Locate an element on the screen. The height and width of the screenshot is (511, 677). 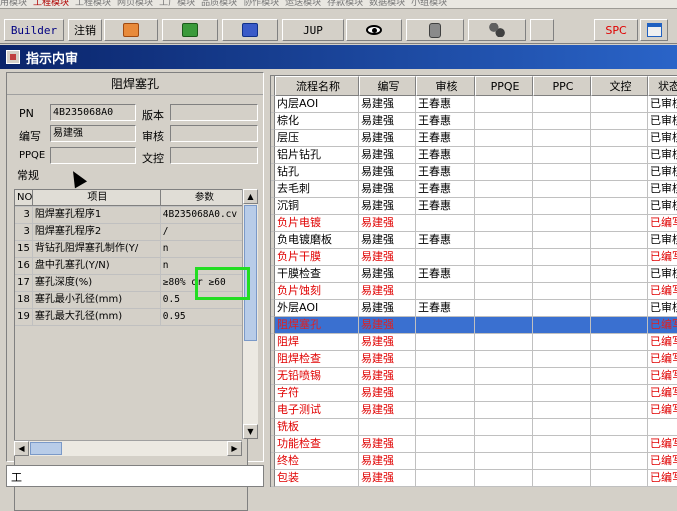
param-item-cell: 塞孔最大孔径(mm) is located at coordinates (97, 317).